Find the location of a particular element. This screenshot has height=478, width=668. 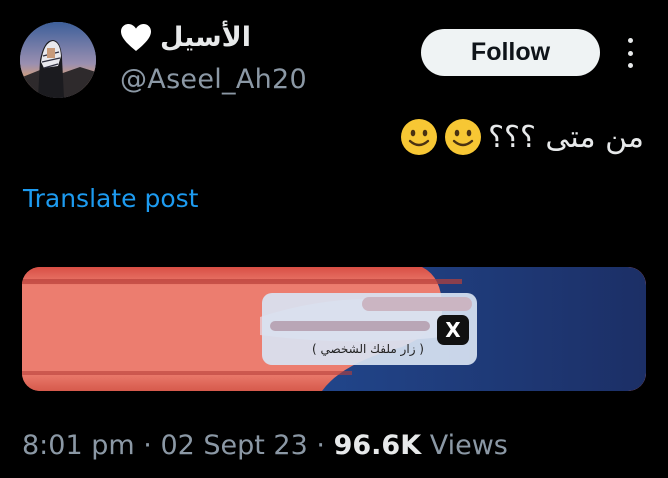

avatar is located at coordinates (58, 60).